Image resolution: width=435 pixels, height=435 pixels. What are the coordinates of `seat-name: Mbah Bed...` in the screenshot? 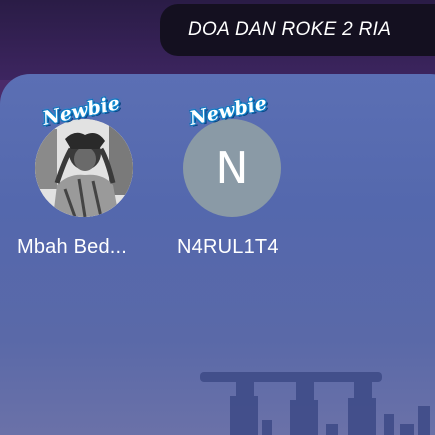 It's located at (72, 247).